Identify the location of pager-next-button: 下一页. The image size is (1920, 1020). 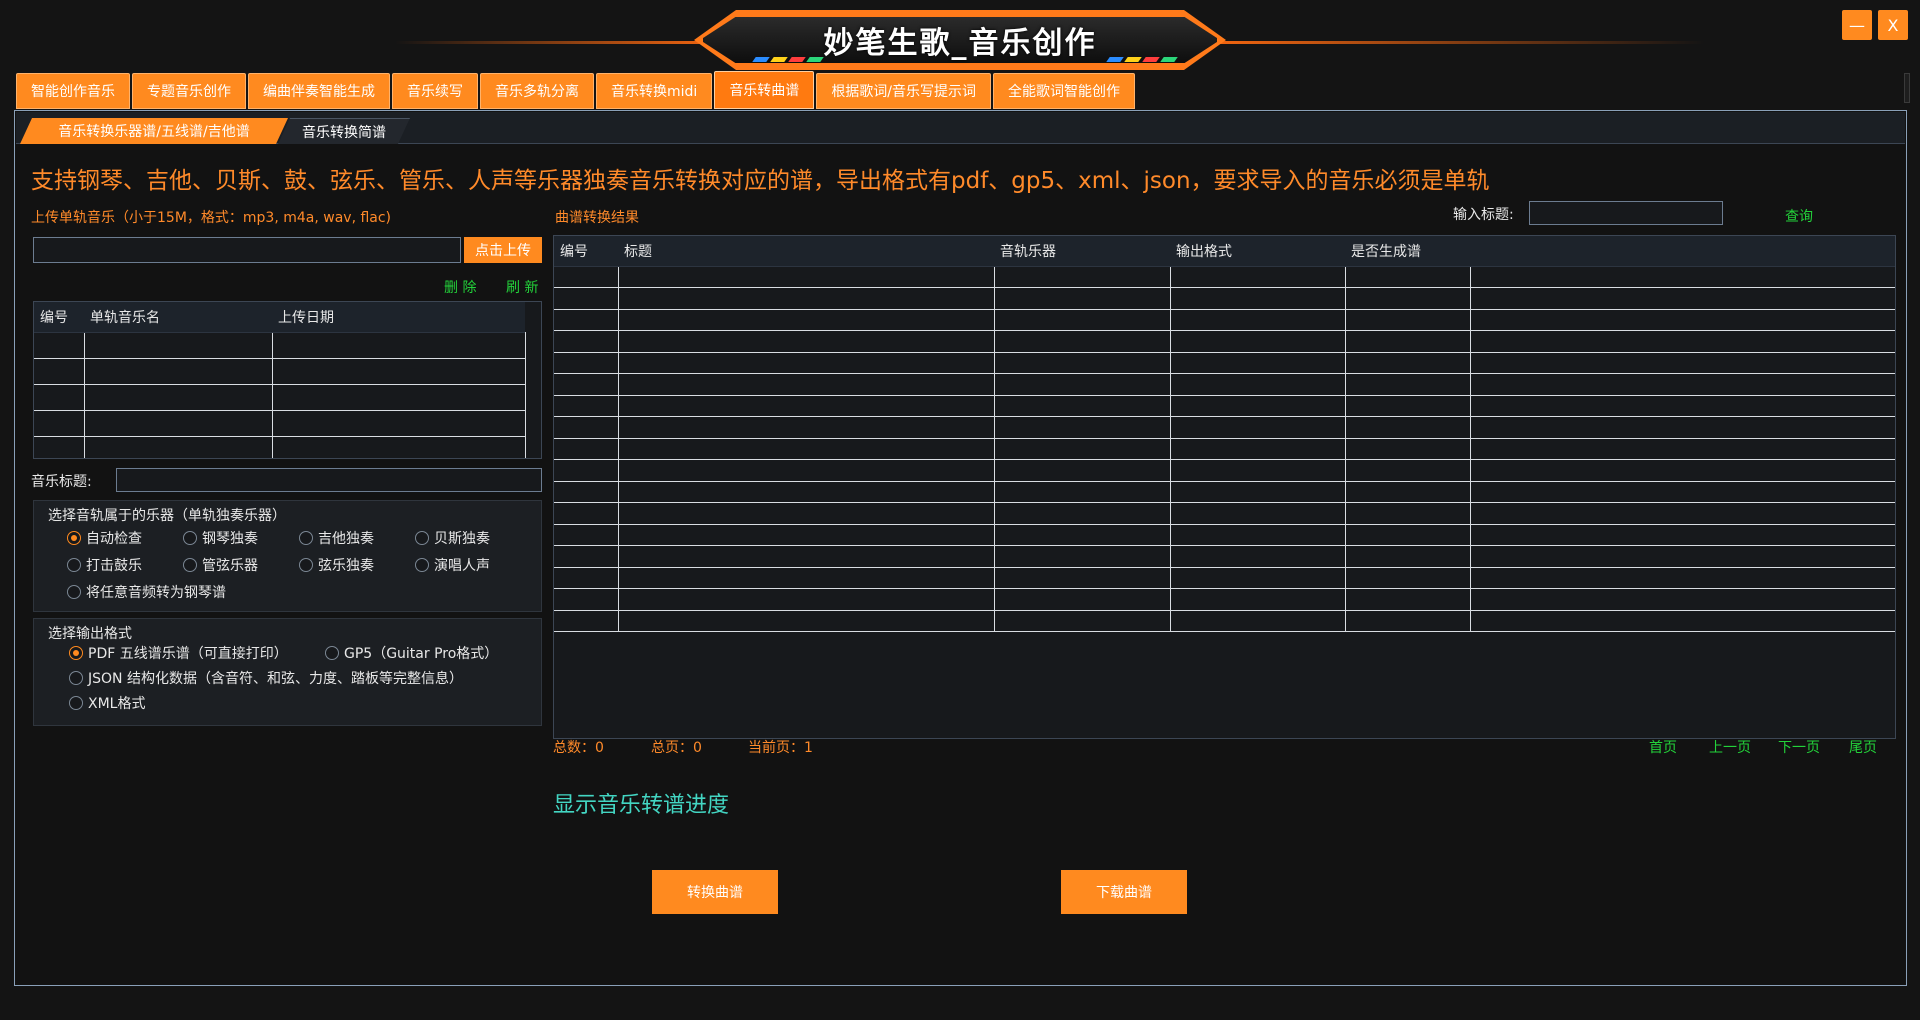
(1799, 747).